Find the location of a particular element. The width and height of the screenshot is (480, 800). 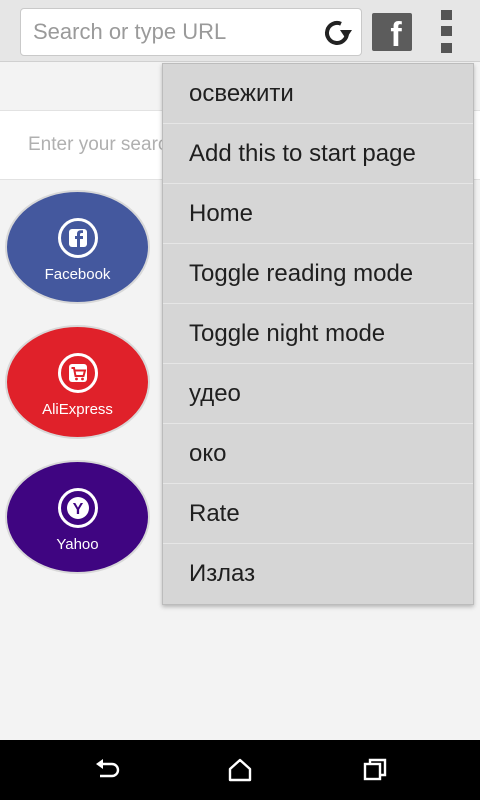

menu-item-exit: Излаз is located at coordinates (318, 574).